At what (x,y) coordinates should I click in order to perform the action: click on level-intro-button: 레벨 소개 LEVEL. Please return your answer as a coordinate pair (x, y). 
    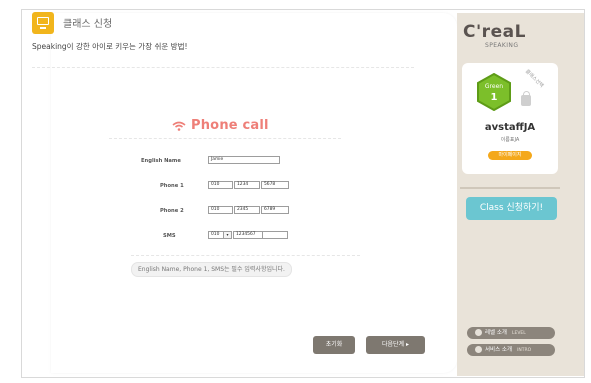
    Looking at the image, I should click on (511, 333).